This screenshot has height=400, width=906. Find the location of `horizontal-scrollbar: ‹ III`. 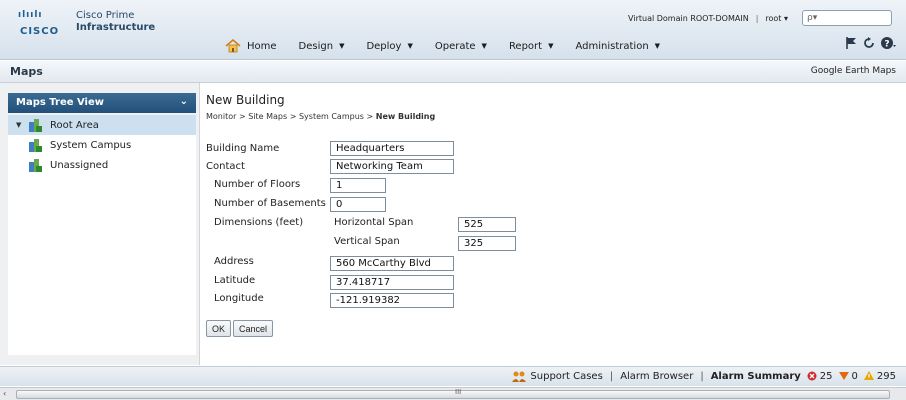

horizontal-scrollbar: ‹ III is located at coordinates (453, 393).